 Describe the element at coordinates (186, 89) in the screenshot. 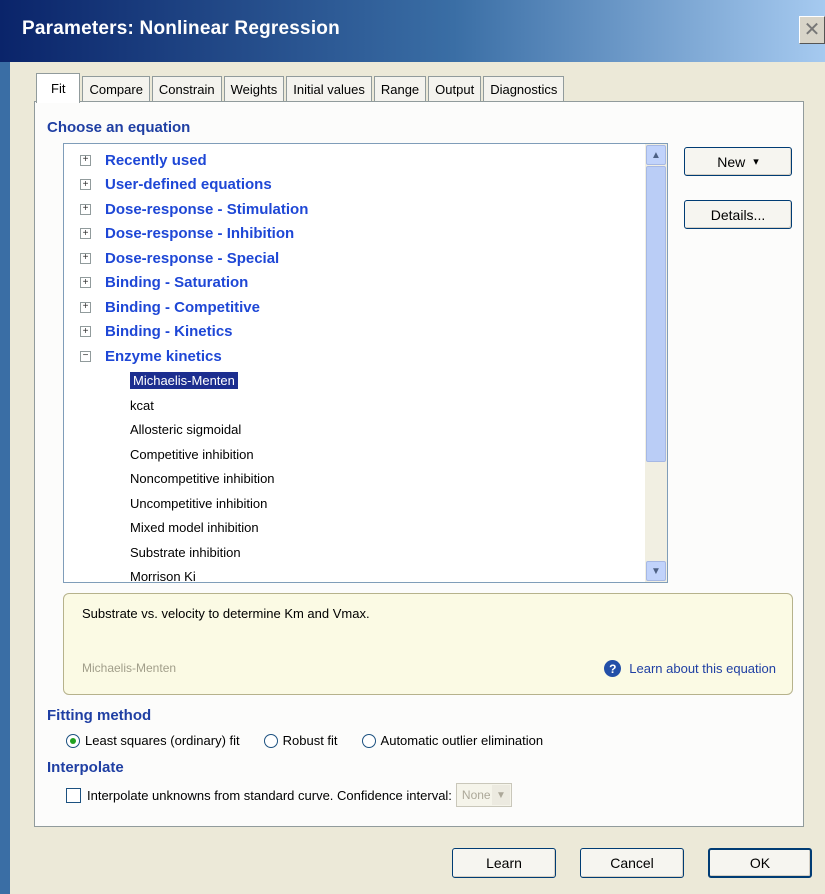

I see `tab-constrain: Constrain` at that location.